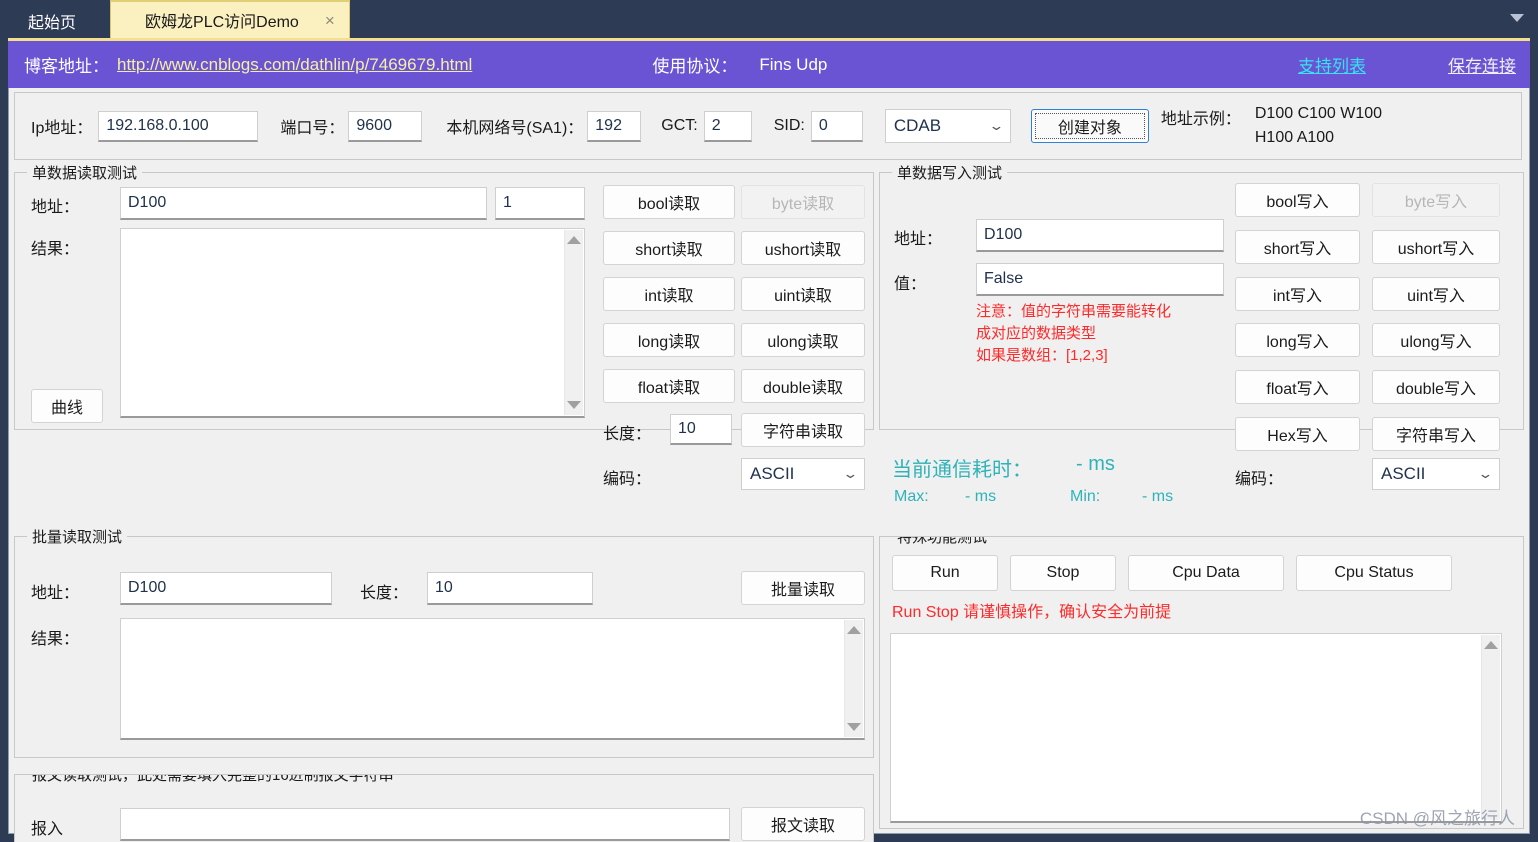 This screenshot has width=1538, height=842. What do you see at coordinates (55, 249) in the screenshot?
I see `read-result-label: 结果：` at bounding box center [55, 249].